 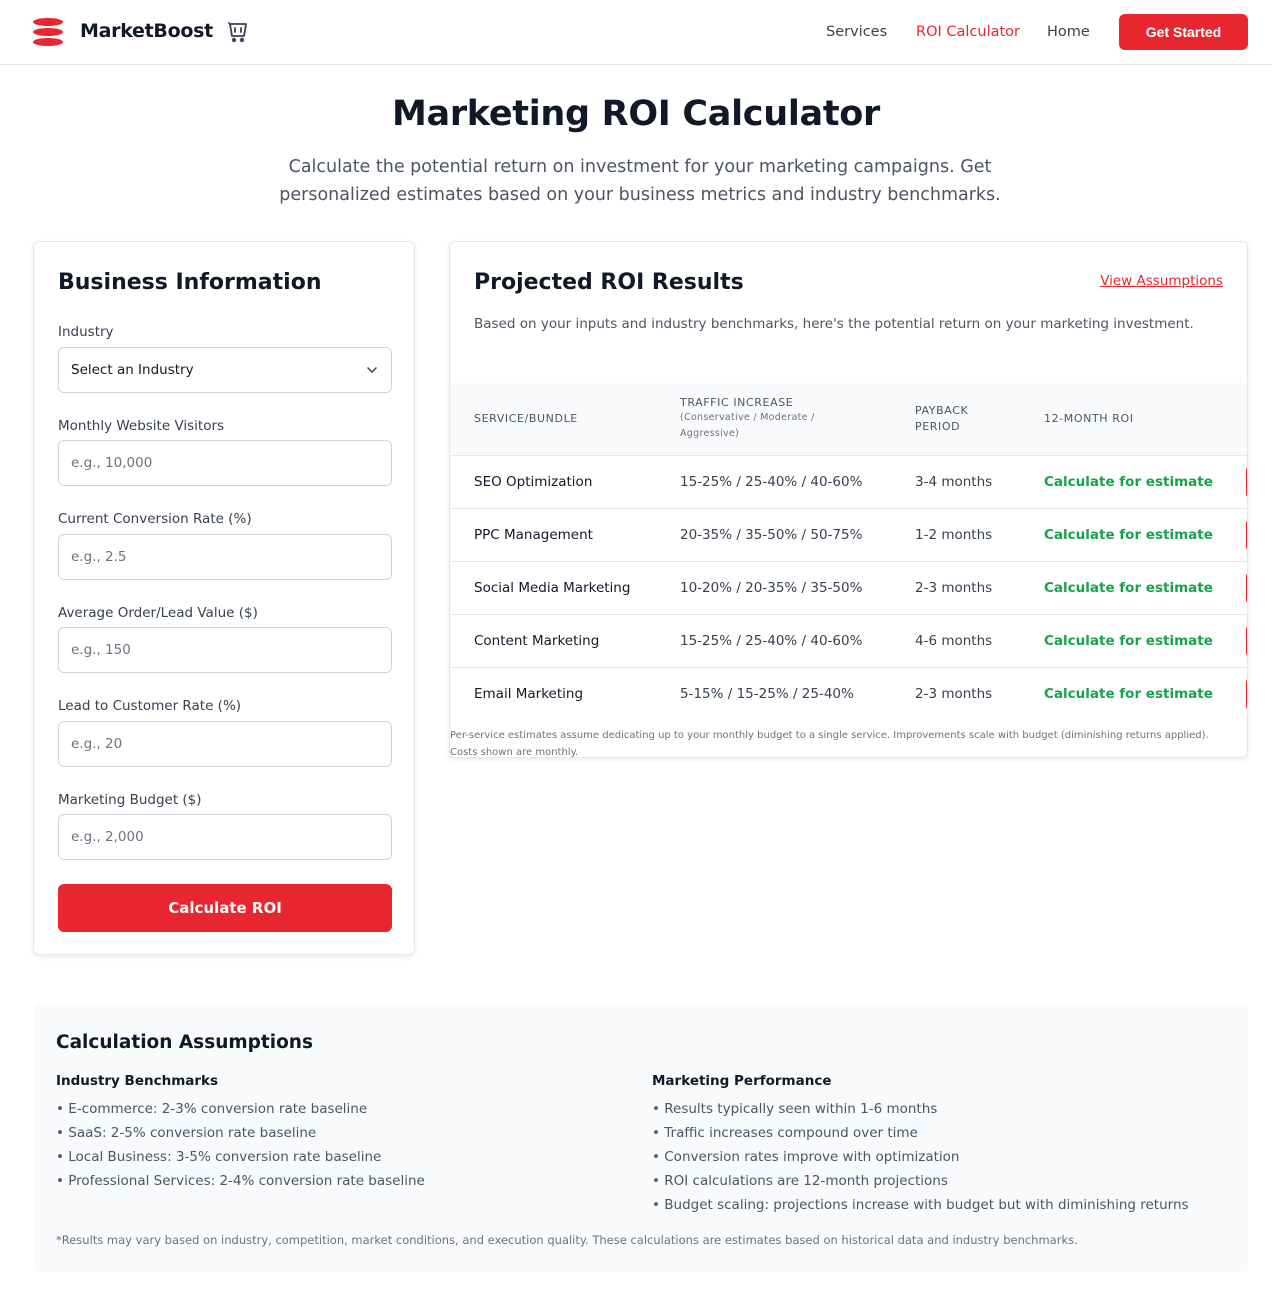 What do you see at coordinates (942, 410) in the screenshot?
I see `column-payback-1: Payback` at bounding box center [942, 410].